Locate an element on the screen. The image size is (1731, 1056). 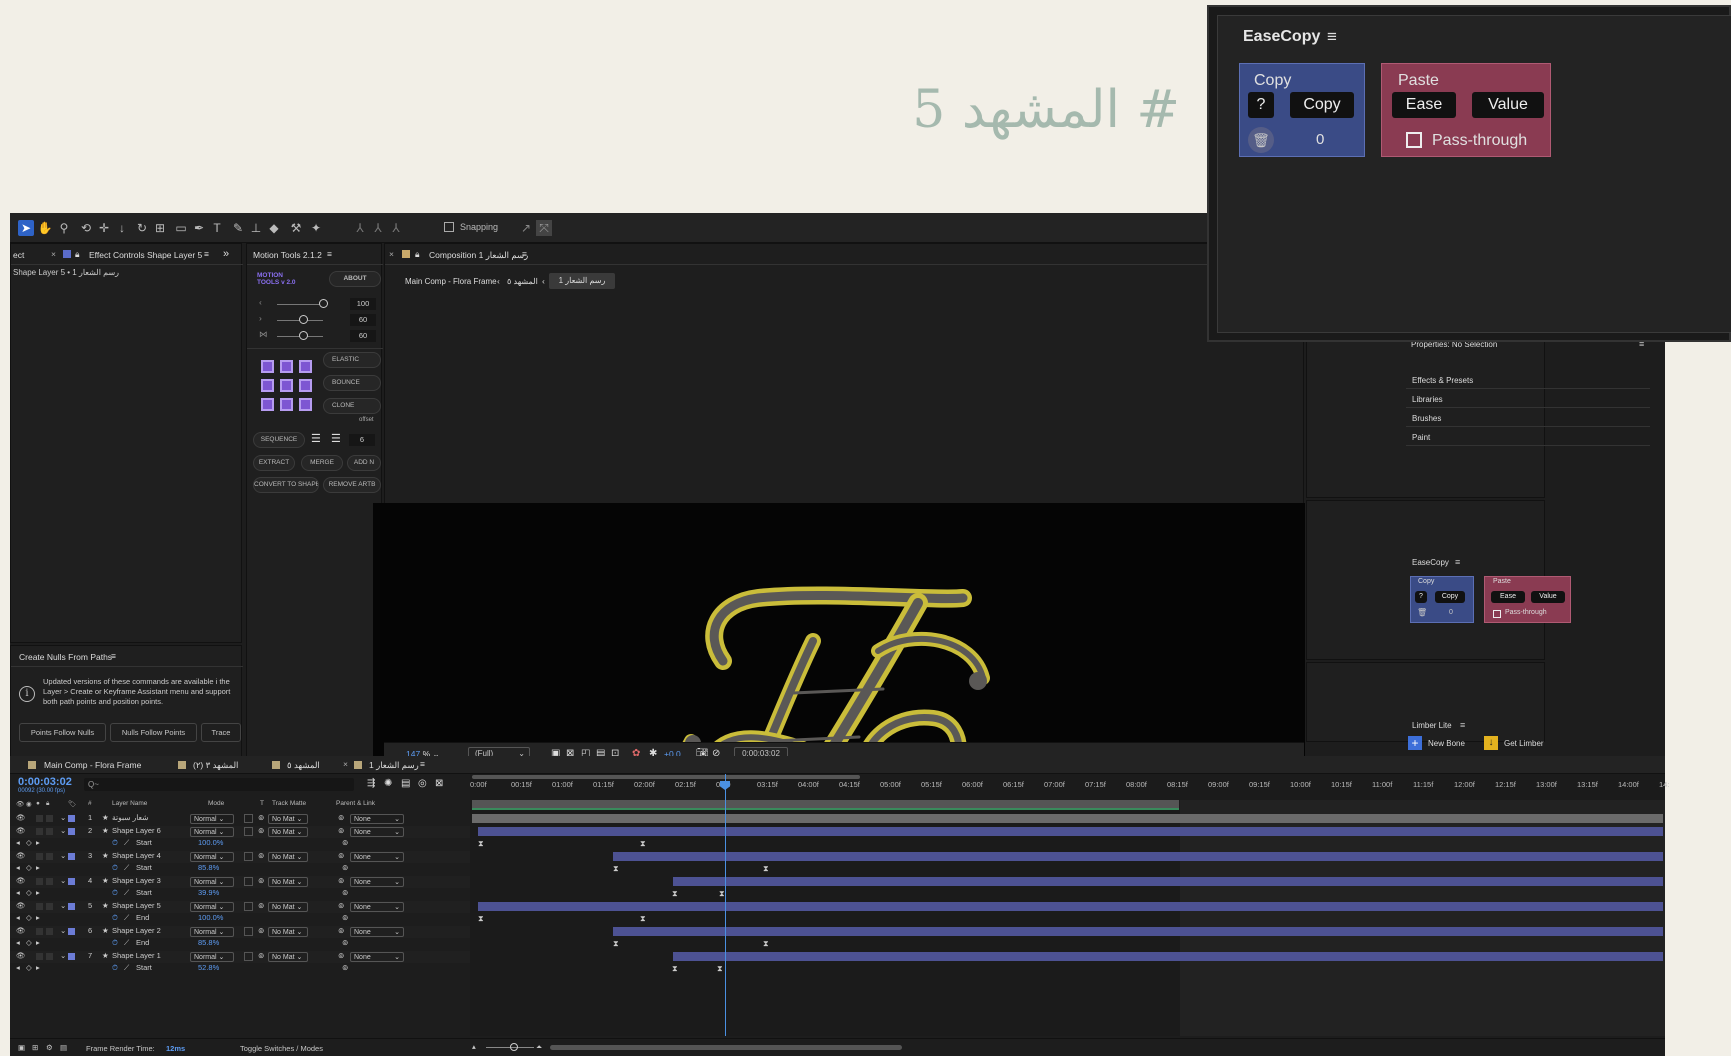
merge-button: MERGE is located at coordinates (322, 463).